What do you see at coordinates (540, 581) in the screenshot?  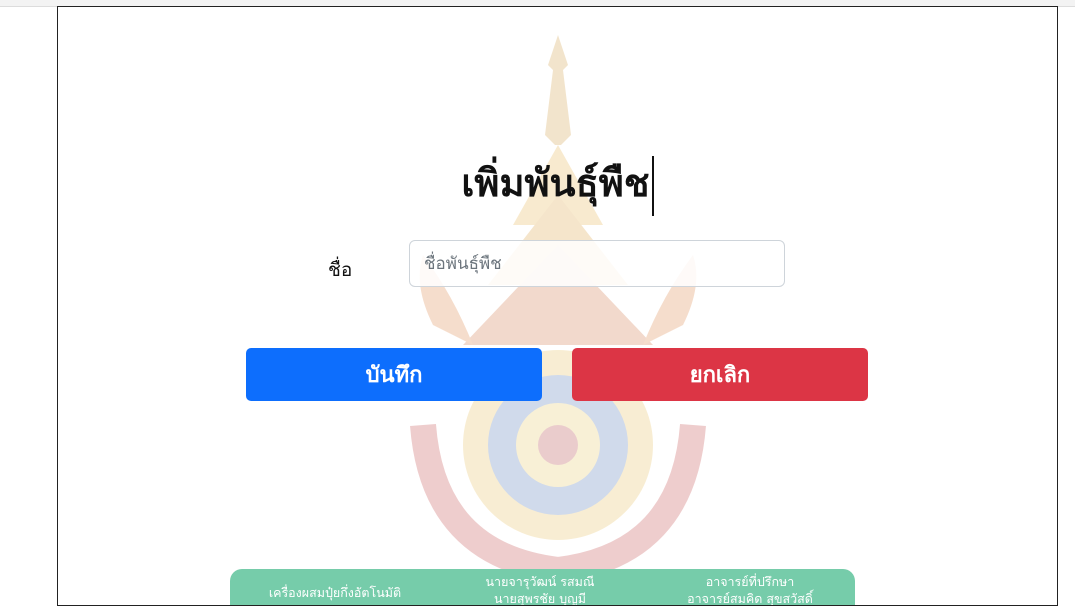 I see `author-1: นายจารุวัฒน์ รสมณี` at bounding box center [540, 581].